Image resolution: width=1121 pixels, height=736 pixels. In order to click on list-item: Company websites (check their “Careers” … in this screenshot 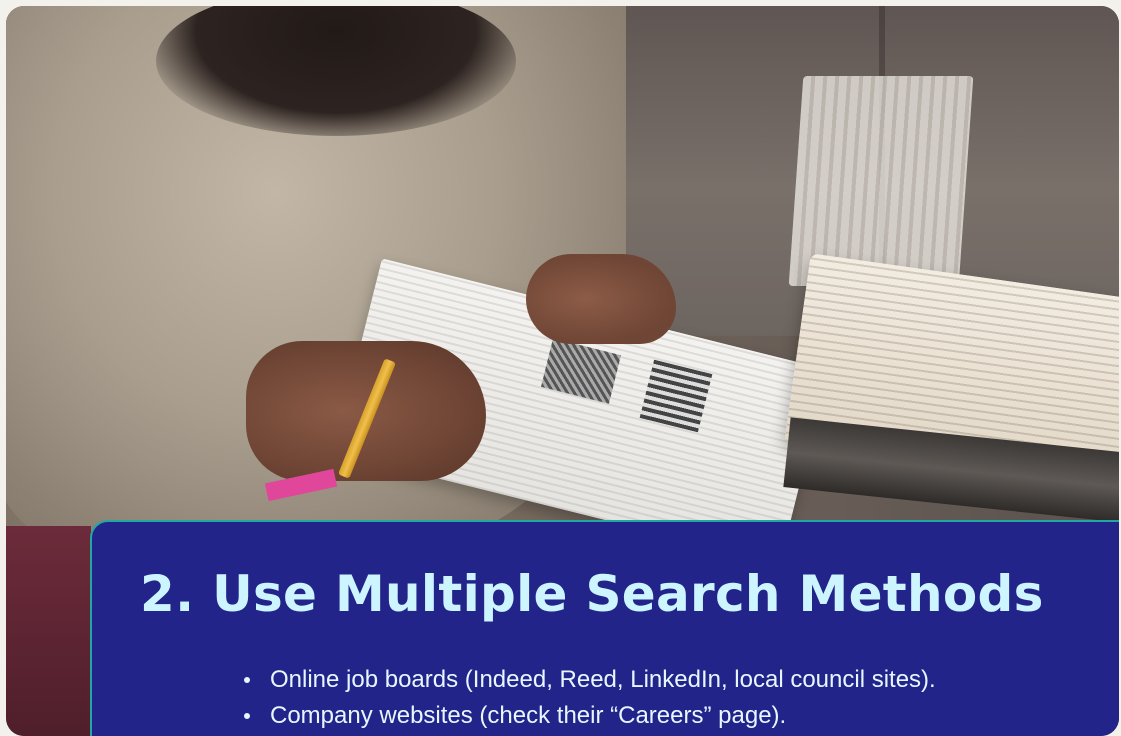, I will do `click(590, 716)`.